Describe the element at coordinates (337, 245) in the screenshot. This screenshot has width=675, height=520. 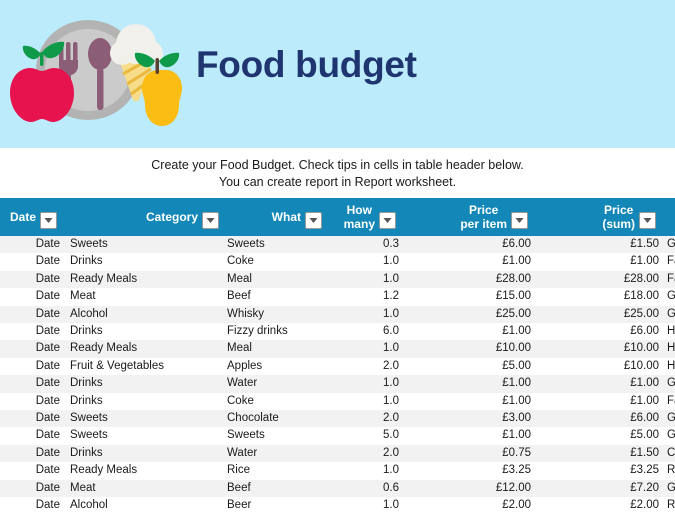
I see `table-row: DateSweetsSweets0.3£6.00£1.50Grocery` at that location.